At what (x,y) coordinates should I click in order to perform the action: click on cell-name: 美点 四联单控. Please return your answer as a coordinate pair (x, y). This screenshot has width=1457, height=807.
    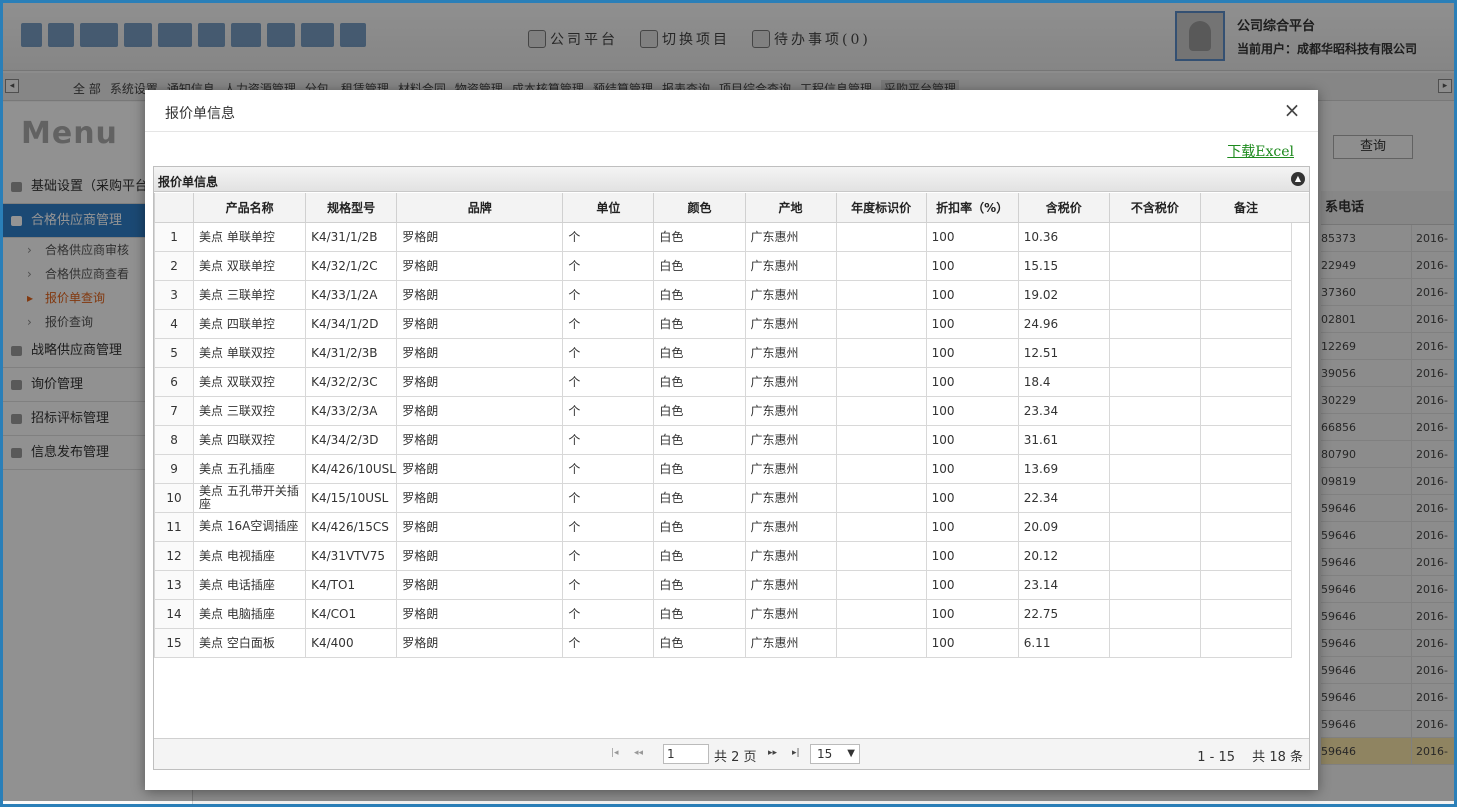
    Looking at the image, I should click on (250, 323).